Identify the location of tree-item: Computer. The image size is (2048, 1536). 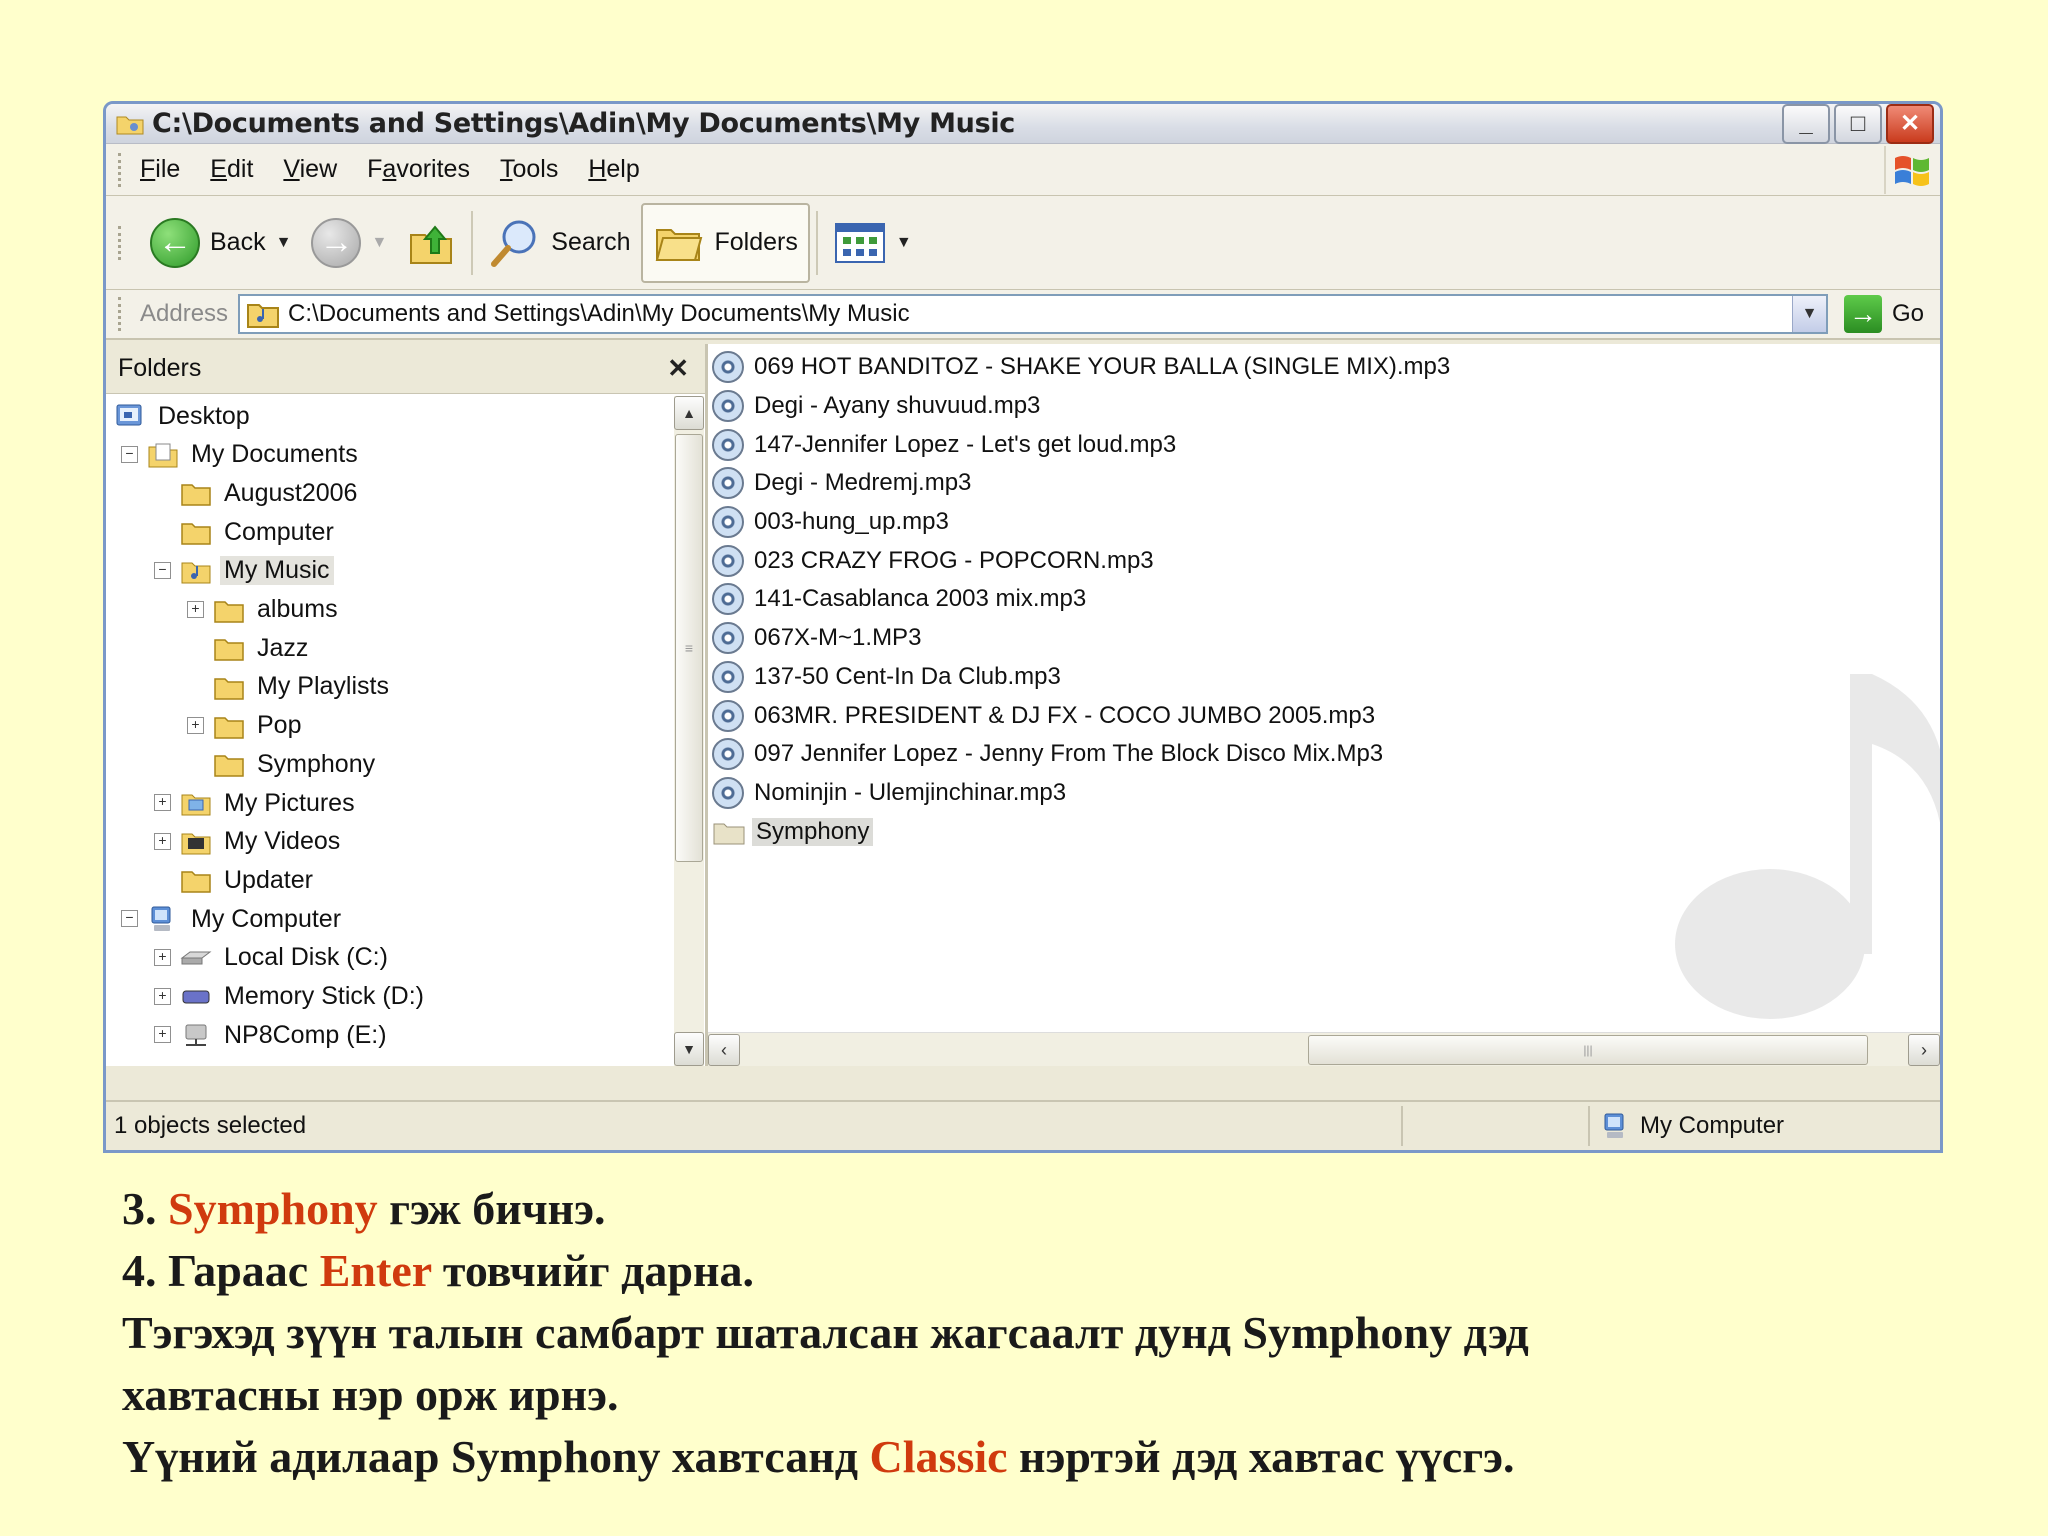
(259, 532).